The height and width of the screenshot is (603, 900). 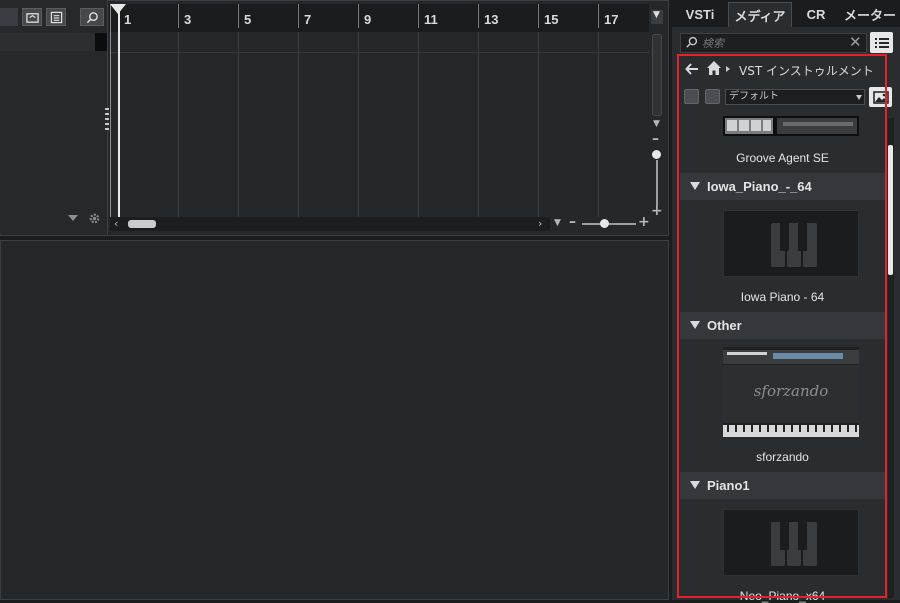 I want to click on bar-number: 5, so click(x=247, y=19).